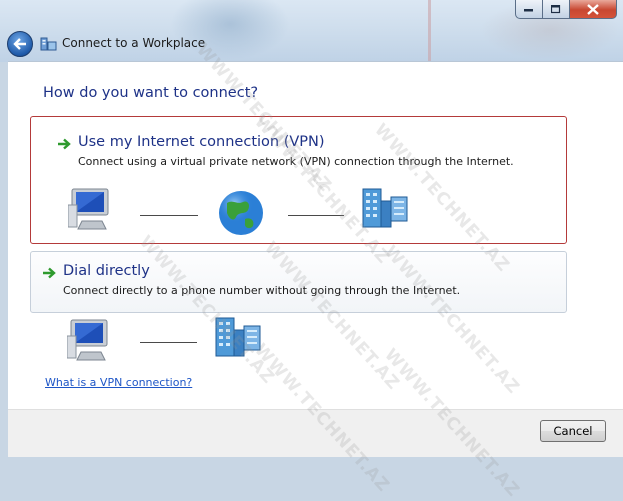 Image resolution: width=623 pixels, height=501 pixels. I want to click on minimize-icon, so click(528, 10).